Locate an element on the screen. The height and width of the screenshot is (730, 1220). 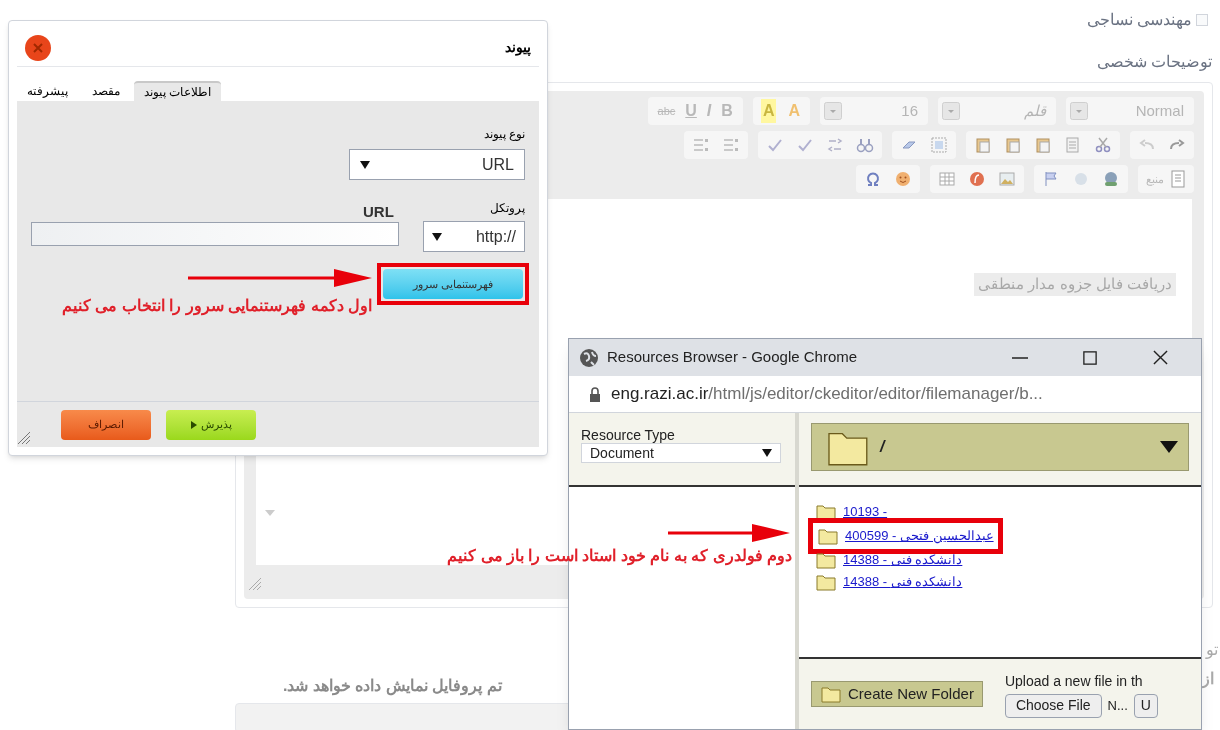
replace-icon is located at coordinates (835, 145).